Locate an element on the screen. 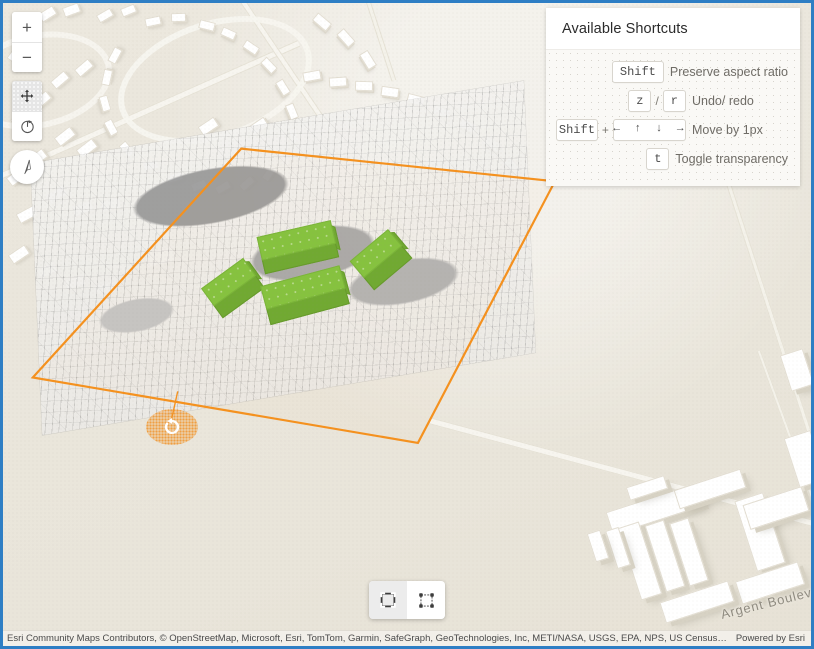 The image size is (814, 649). key-arrow-keys: ← ↑ ↓ → is located at coordinates (649, 129).